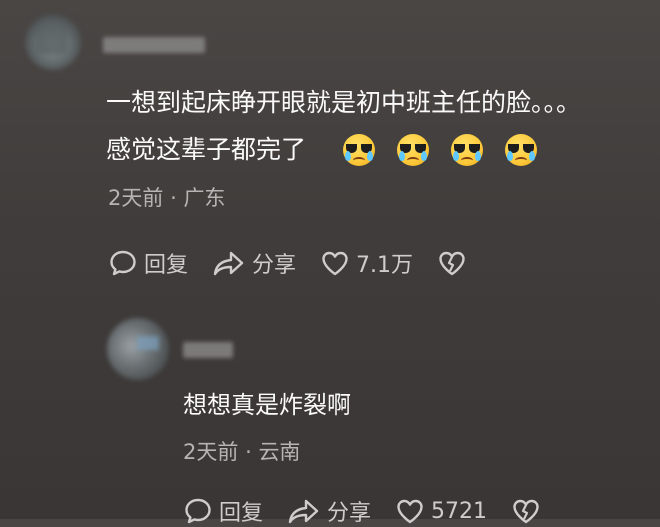 This screenshot has width=660, height=527. What do you see at coordinates (211, 452) in the screenshot?
I see `reply-time: 2天前` at bounding box center [211, 452].